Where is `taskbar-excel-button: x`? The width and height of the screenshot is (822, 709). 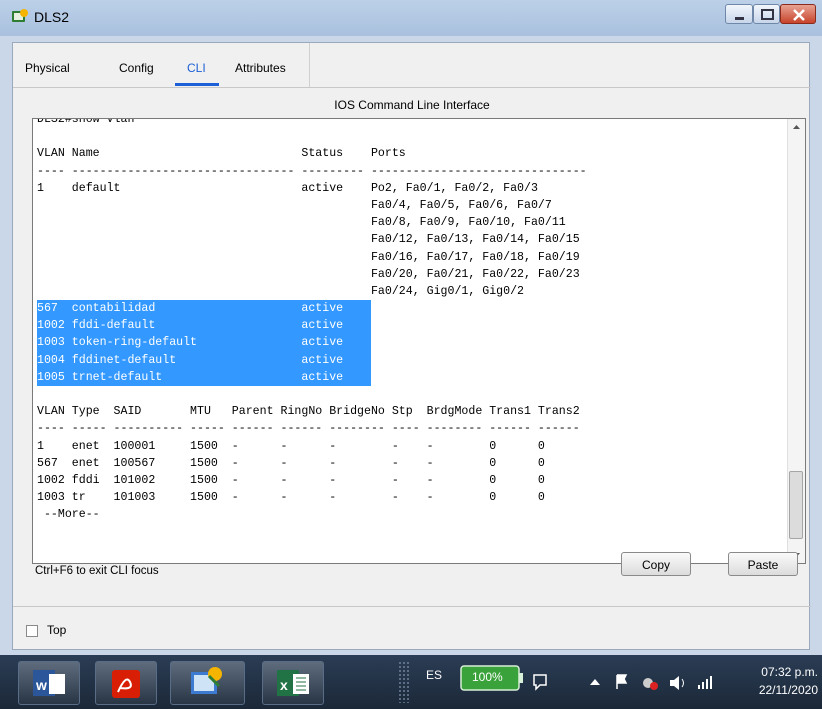 taskbar-excel-button: x is located at coordinates (293, 683).